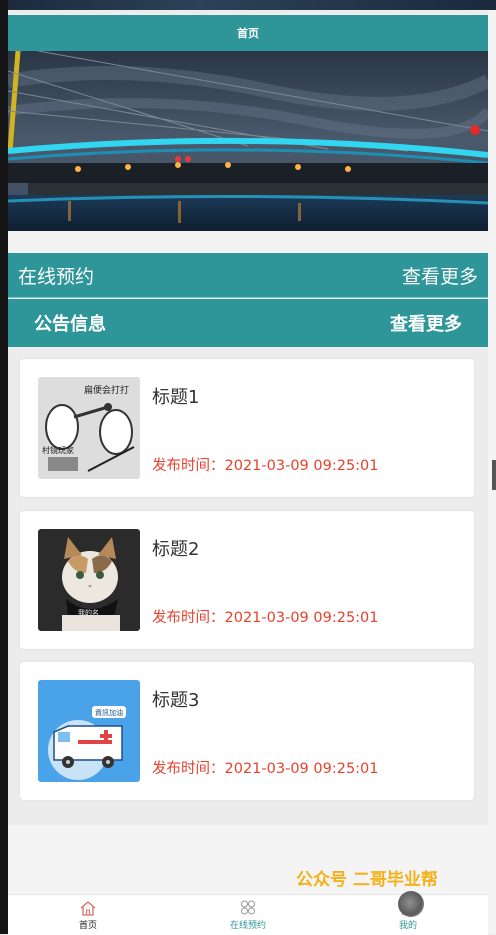  Describe the element at coordinates (106, 390) in the screenshot. I see `svg-text: 扁便会打打` at that location.